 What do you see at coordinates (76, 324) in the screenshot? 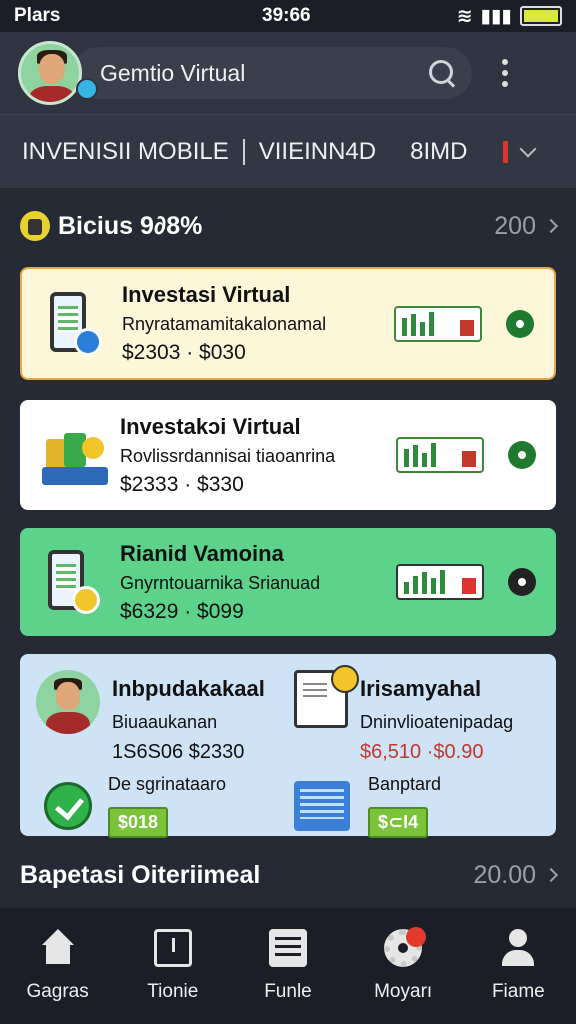
I see `phone-chart-icon` at bounding box center [76, 324].